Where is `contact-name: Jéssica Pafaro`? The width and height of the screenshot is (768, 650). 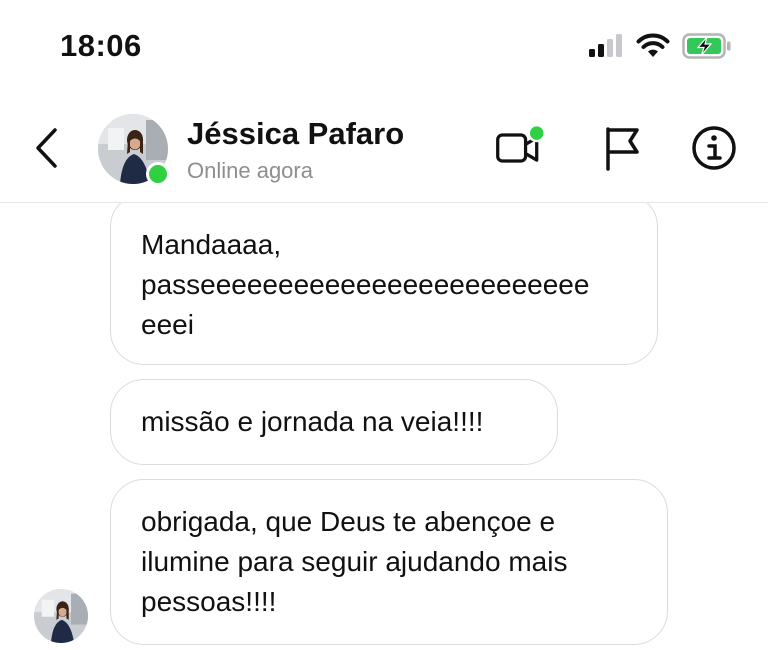 contact-name: Jéssica Pafaro is located at coordinates (295, 134).